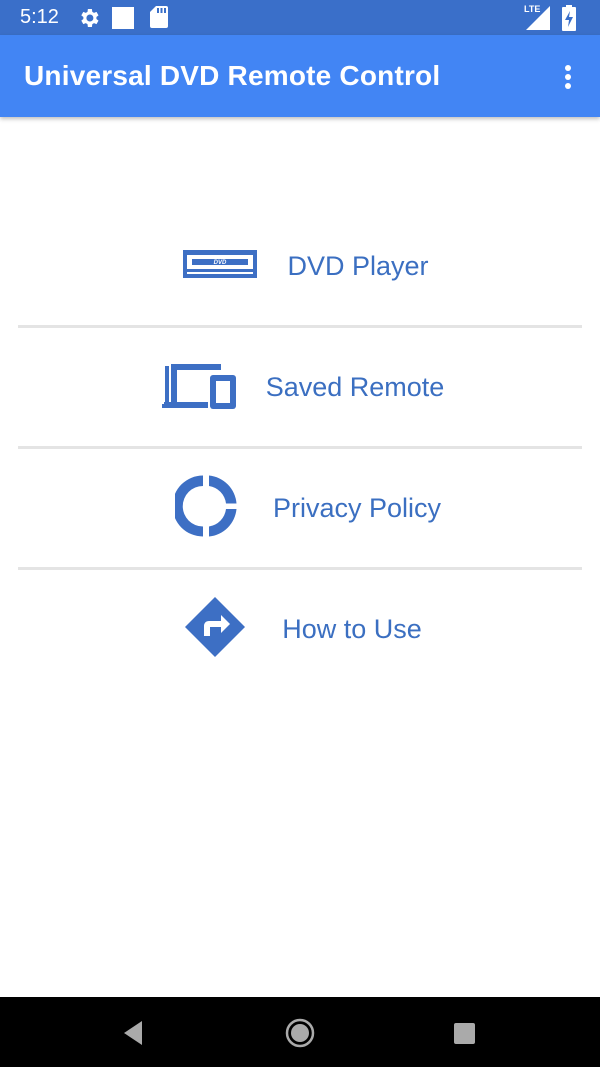 This screenshot has height=1067, width=600. I want to click on navigation-bar, so click(300, 1032).